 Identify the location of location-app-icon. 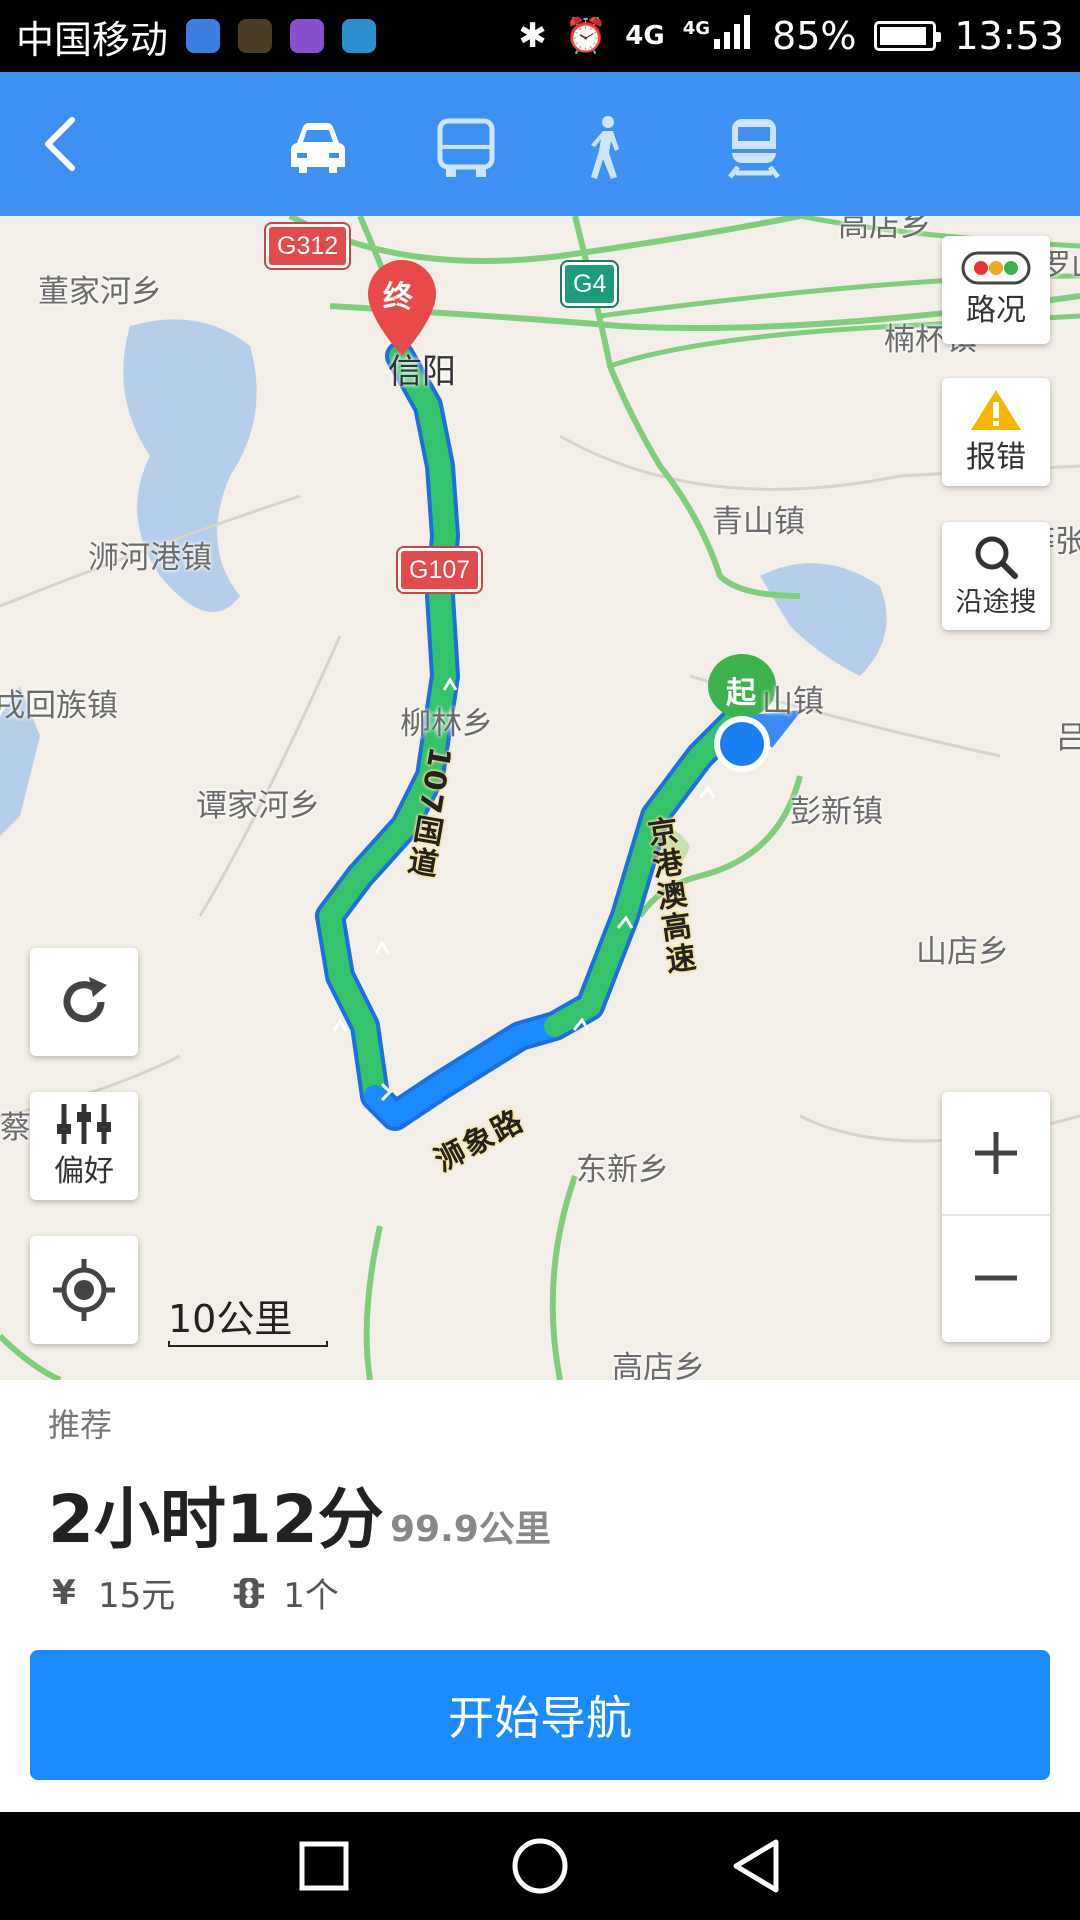
(203, 36).